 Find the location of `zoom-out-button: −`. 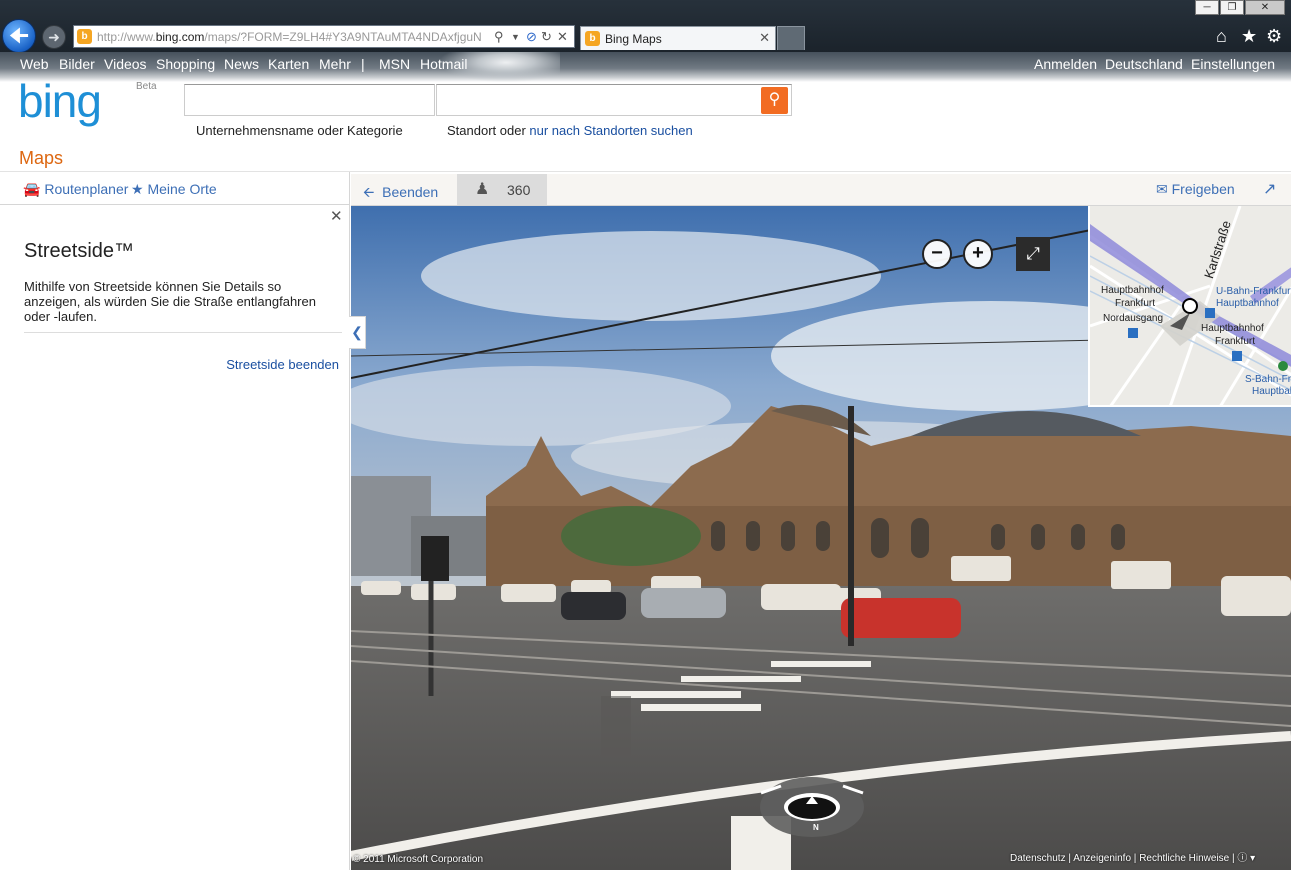

zoom-out-button: − is located at coordinates (937, 254).